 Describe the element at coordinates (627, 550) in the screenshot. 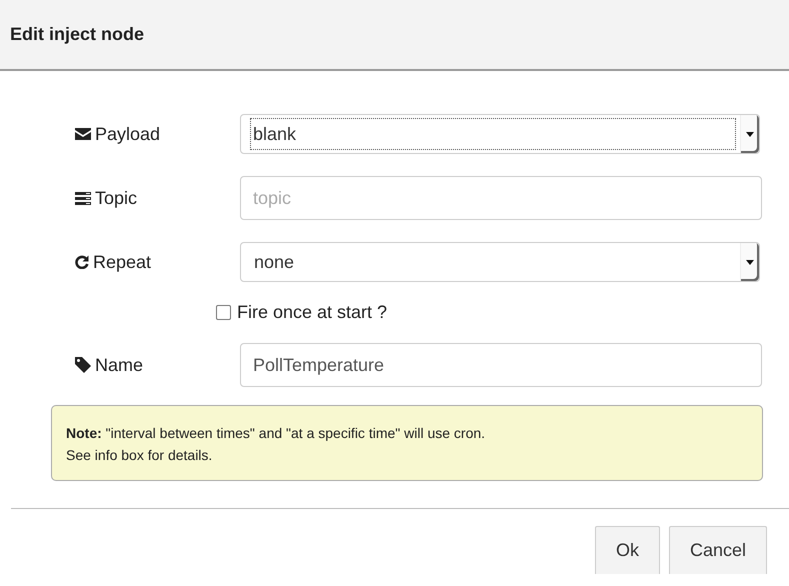

I see `dialog-button: Ok` at that location.